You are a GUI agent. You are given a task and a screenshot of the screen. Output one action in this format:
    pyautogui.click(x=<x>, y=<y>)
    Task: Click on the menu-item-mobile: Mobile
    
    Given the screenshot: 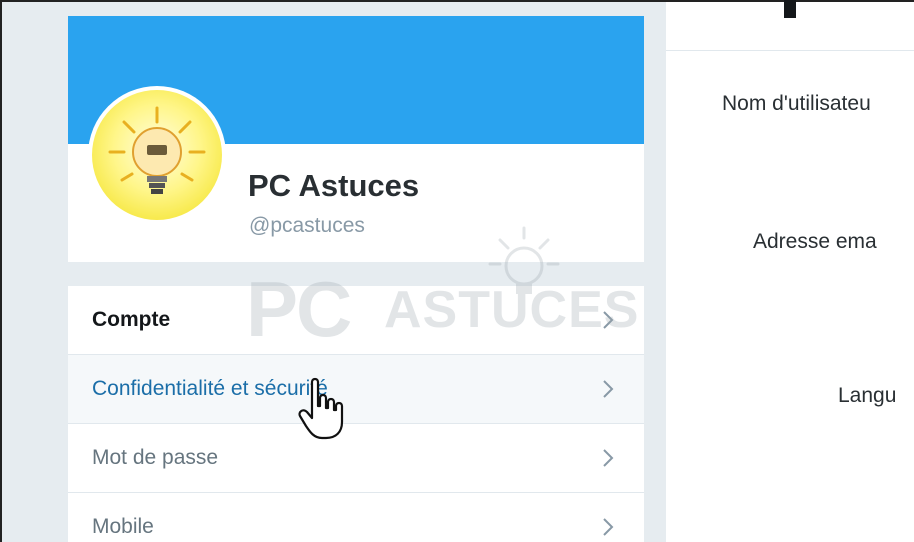 What is the action you would take?
    pyautogui.click(x=356, y=517)
    